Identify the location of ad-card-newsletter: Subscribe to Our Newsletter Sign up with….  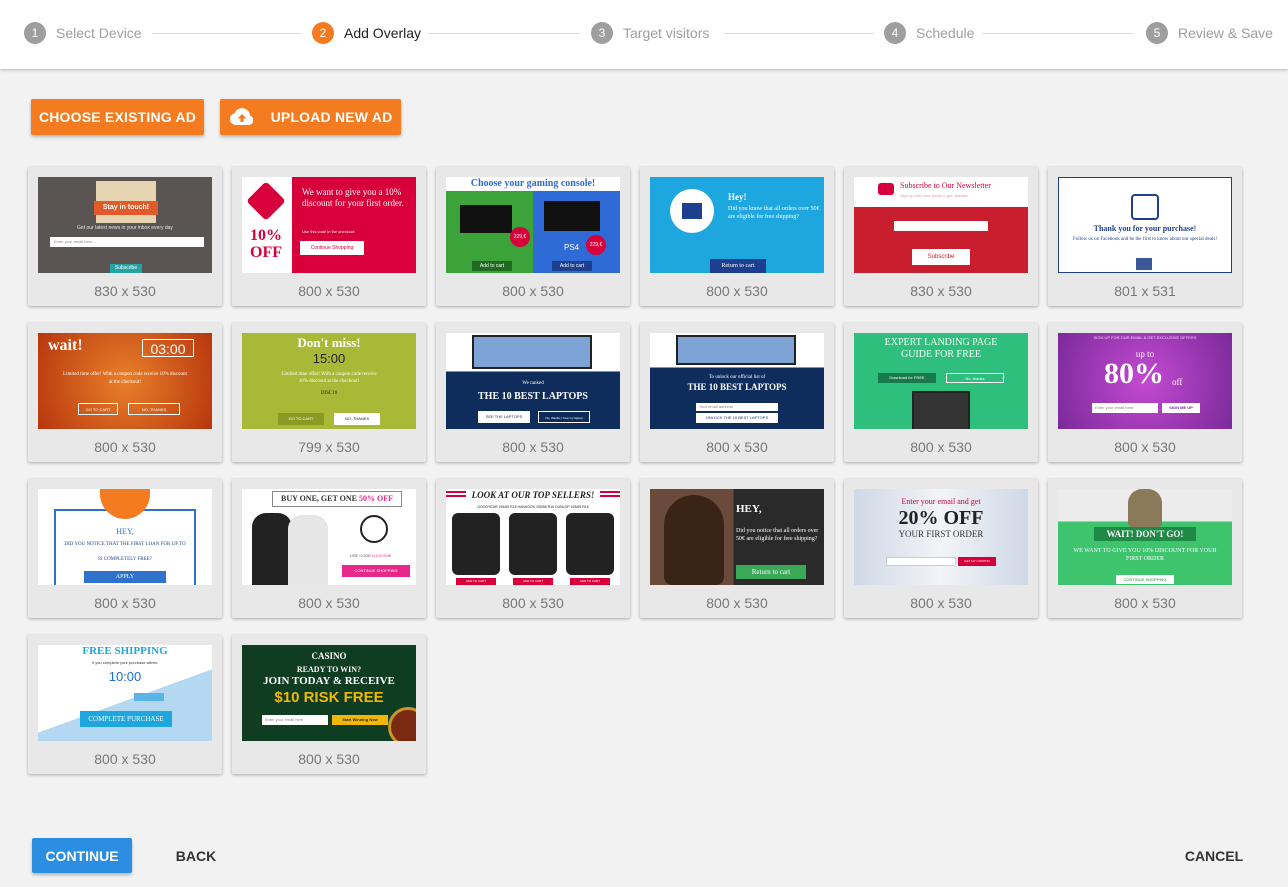
(941, 236).